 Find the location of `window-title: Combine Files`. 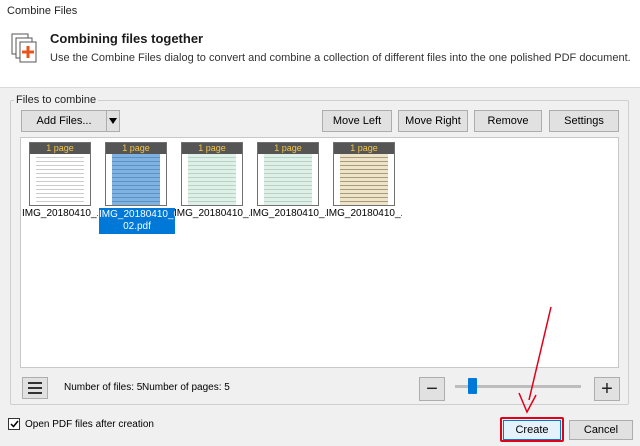

window-title: Combine Files is located at coordinates (42, 11).